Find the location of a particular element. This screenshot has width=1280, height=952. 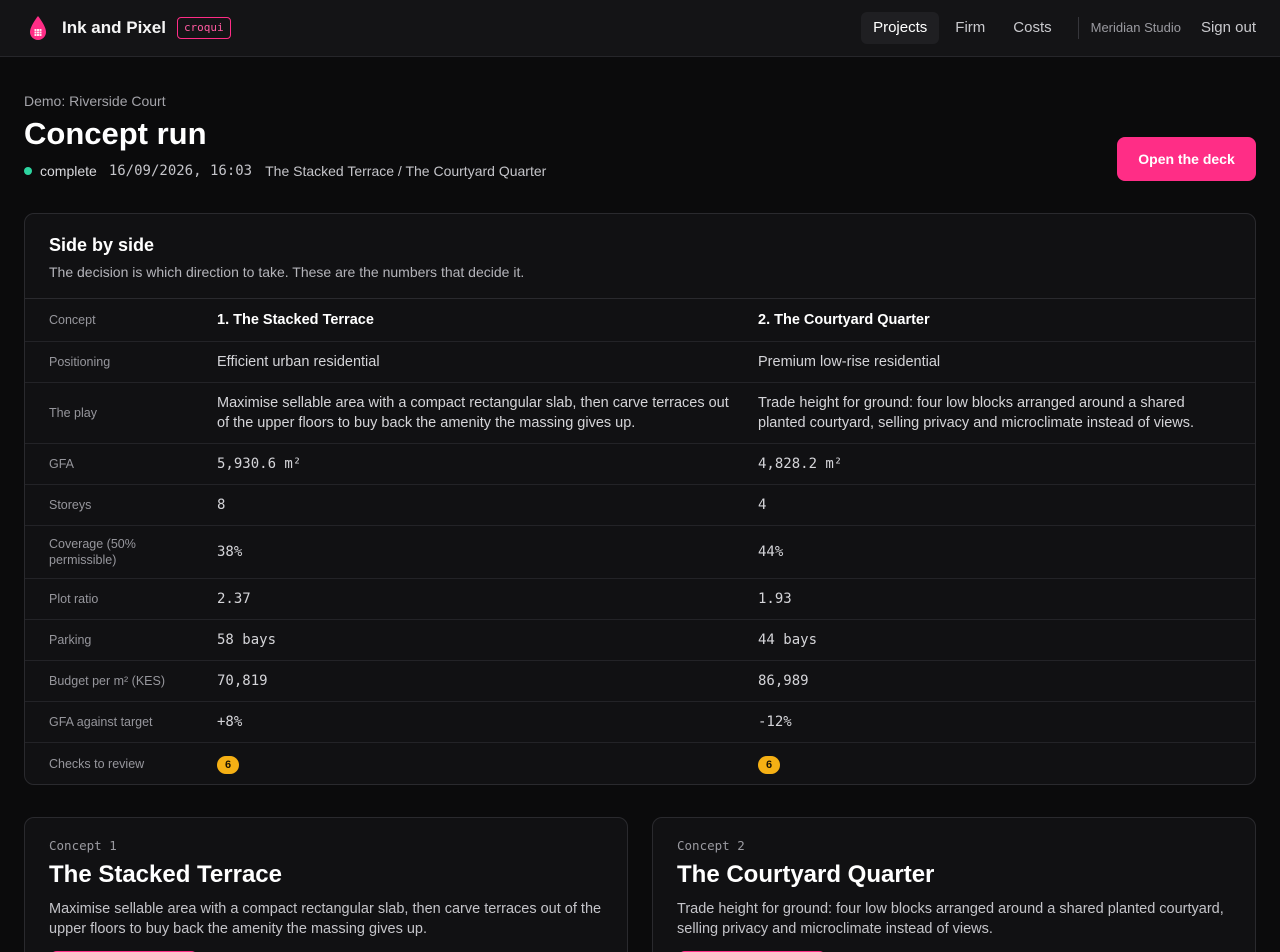

row-label: Plot ratio is located at coordinates (74, 599).